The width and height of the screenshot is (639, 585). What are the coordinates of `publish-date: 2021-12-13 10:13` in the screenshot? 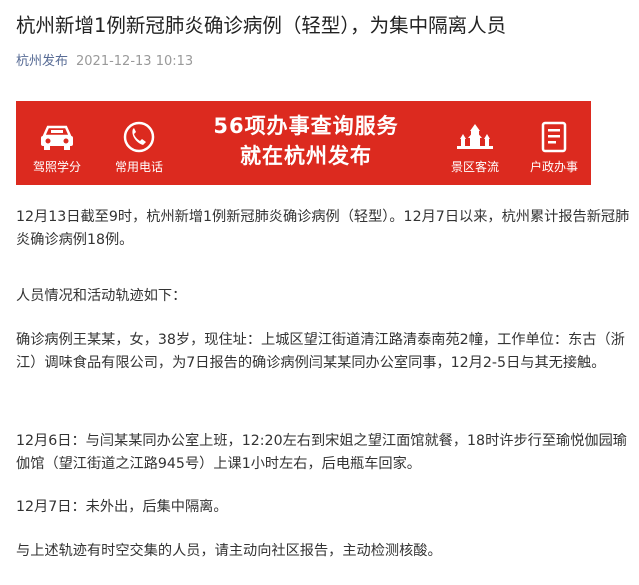 It's located at (135, 61).